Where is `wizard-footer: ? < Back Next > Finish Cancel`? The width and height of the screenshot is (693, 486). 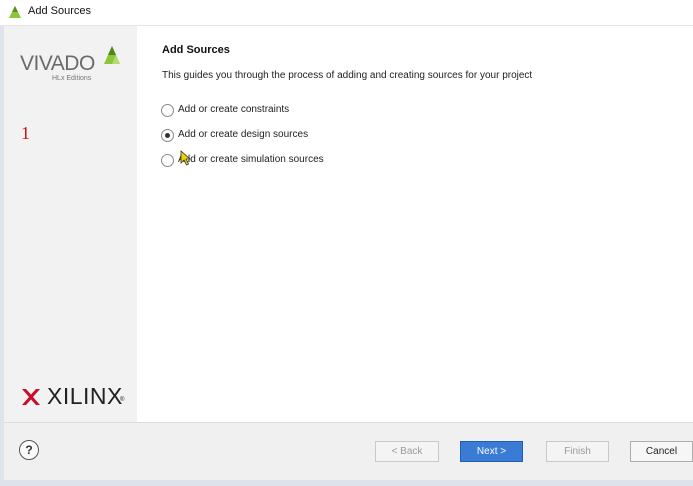 wizard-footer: ? < Back Next > Finish Cancel is located at coordinates (348, 451).